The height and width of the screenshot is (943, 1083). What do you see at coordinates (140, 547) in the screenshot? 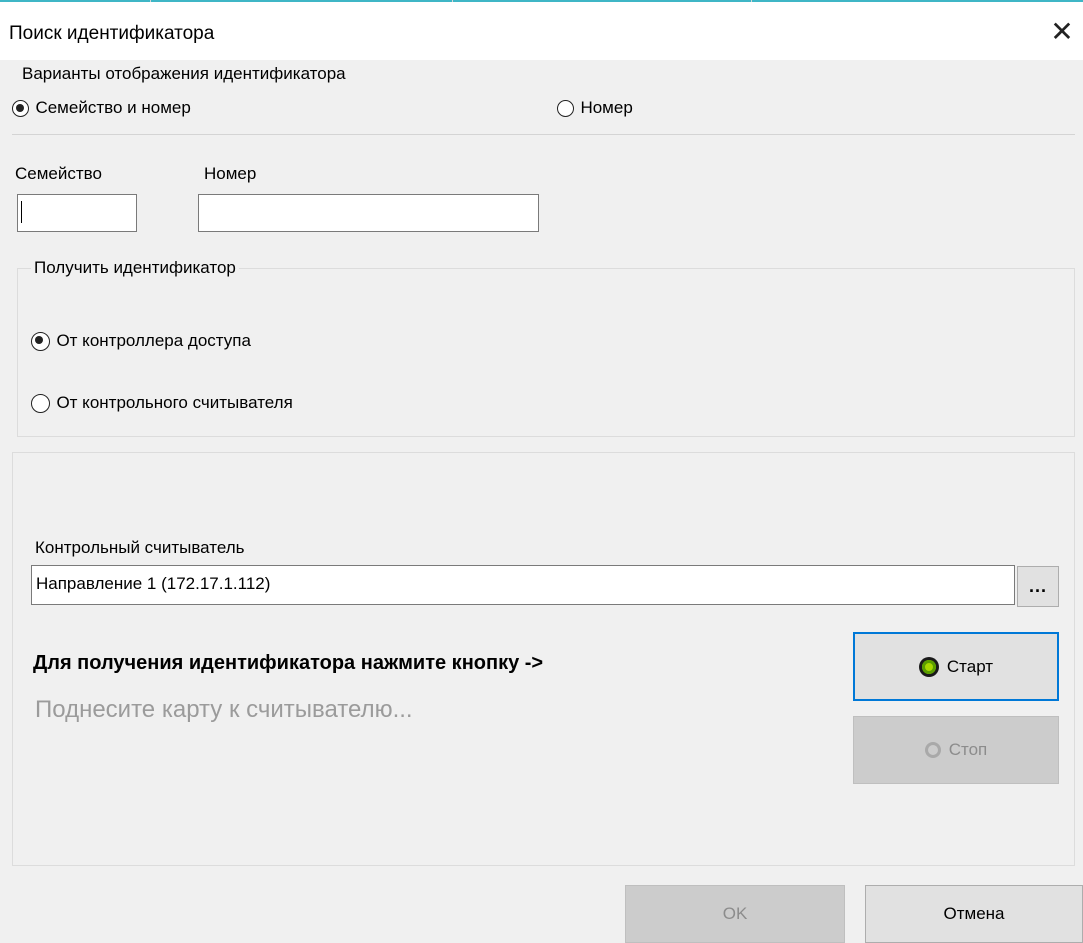
I see `reader-label: Контрольный считыватель` at bounding box center [140, 547].